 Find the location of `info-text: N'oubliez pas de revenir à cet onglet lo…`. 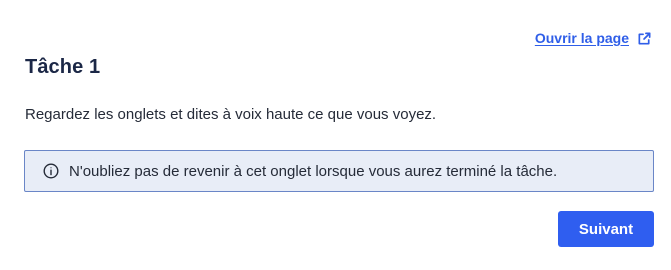

info-text: N'oubliez pas de revenir à cet onglet lo… is located at coordinates (313, 171).